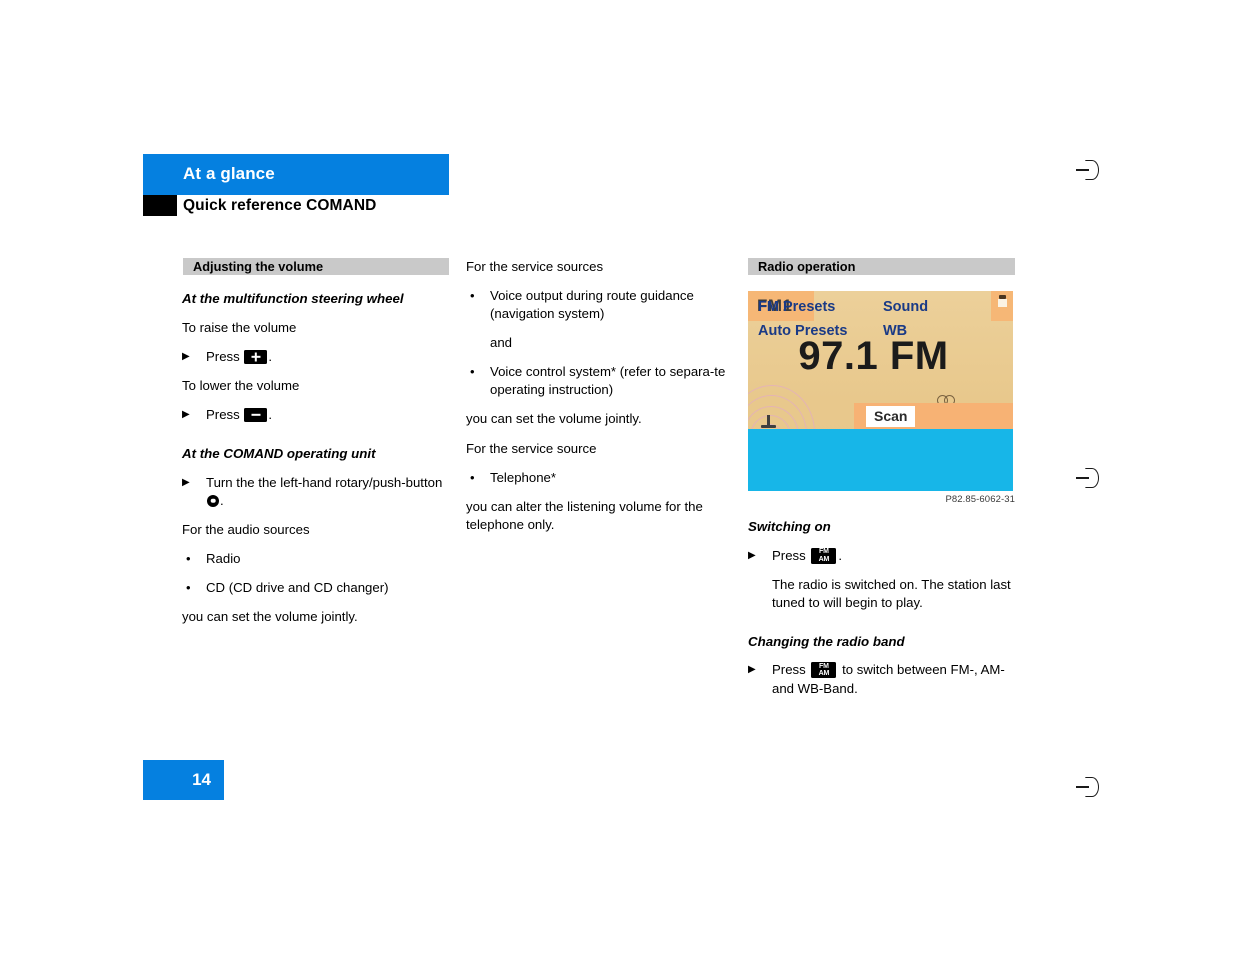 The image size is (1235, 954). Describe the element at coordinates (893, 556) in the screenshot. I see `instruction-text: Press FM AM.` at that location.